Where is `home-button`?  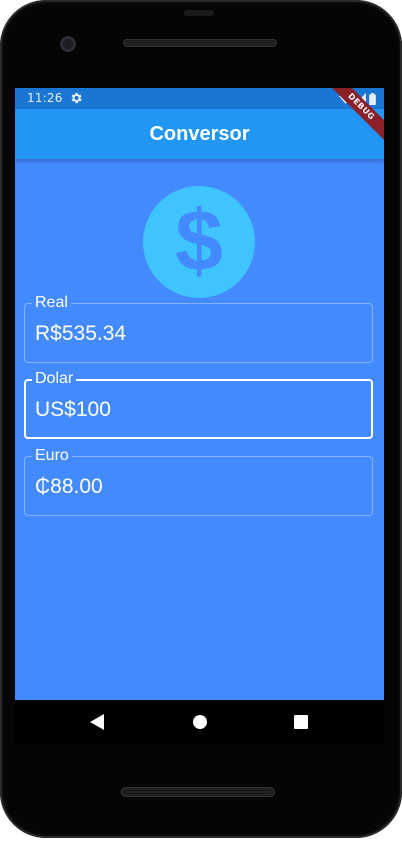 home-button is located at coordinates (200, 722).